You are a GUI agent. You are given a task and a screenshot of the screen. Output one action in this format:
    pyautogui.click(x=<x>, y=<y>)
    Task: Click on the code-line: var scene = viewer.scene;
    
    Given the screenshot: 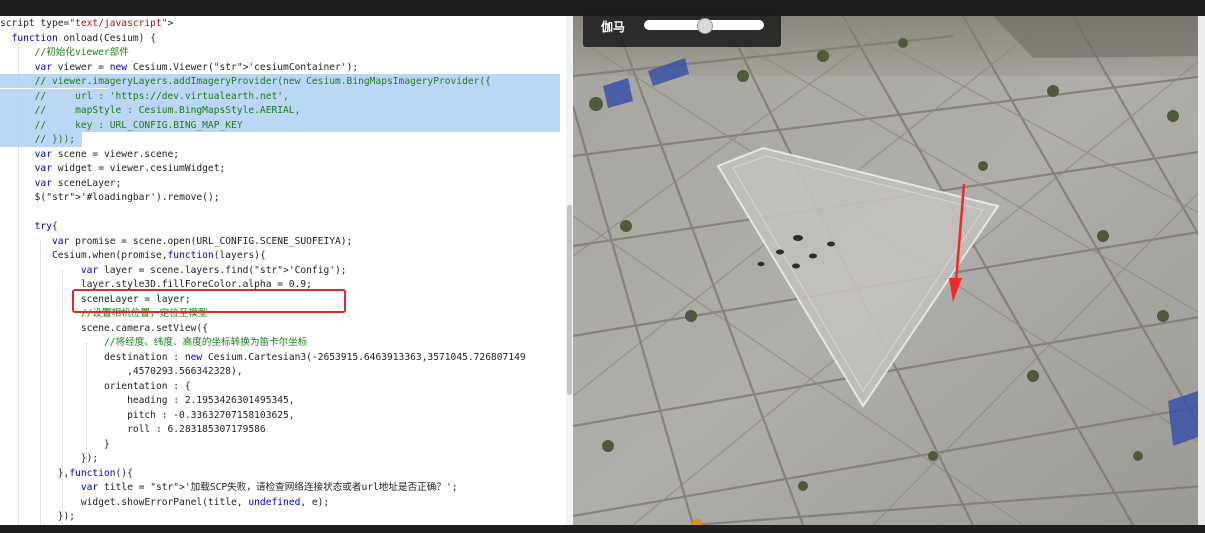 What is the action you would take?
    pyautogui.click(x=89, y=155)
    